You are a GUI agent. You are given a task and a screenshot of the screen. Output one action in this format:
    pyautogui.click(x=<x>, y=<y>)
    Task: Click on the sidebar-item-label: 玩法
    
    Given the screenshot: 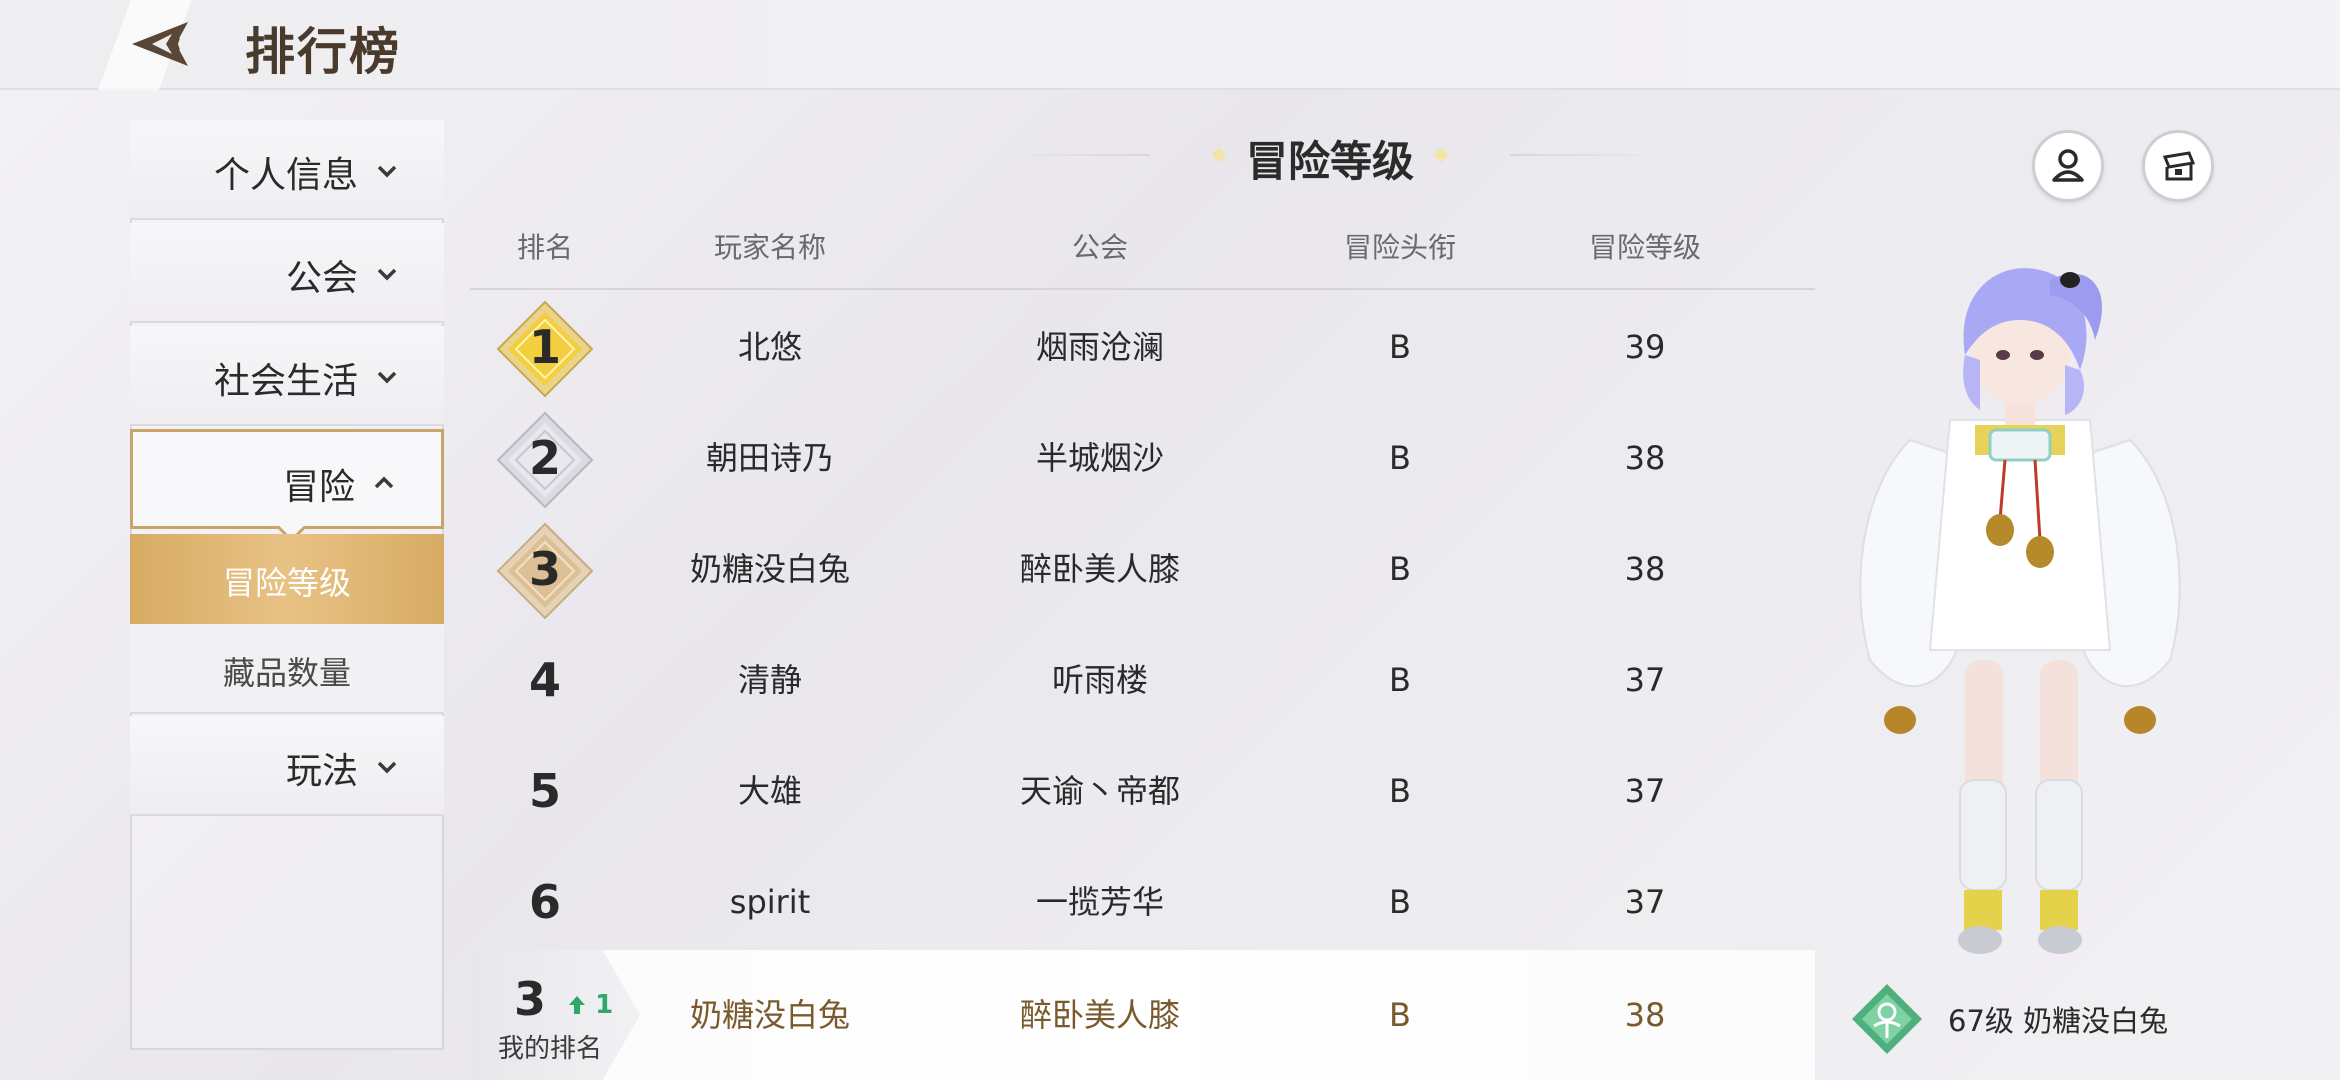 What is the action you would take?
    pyautogui.click(x=321, y=771)
    